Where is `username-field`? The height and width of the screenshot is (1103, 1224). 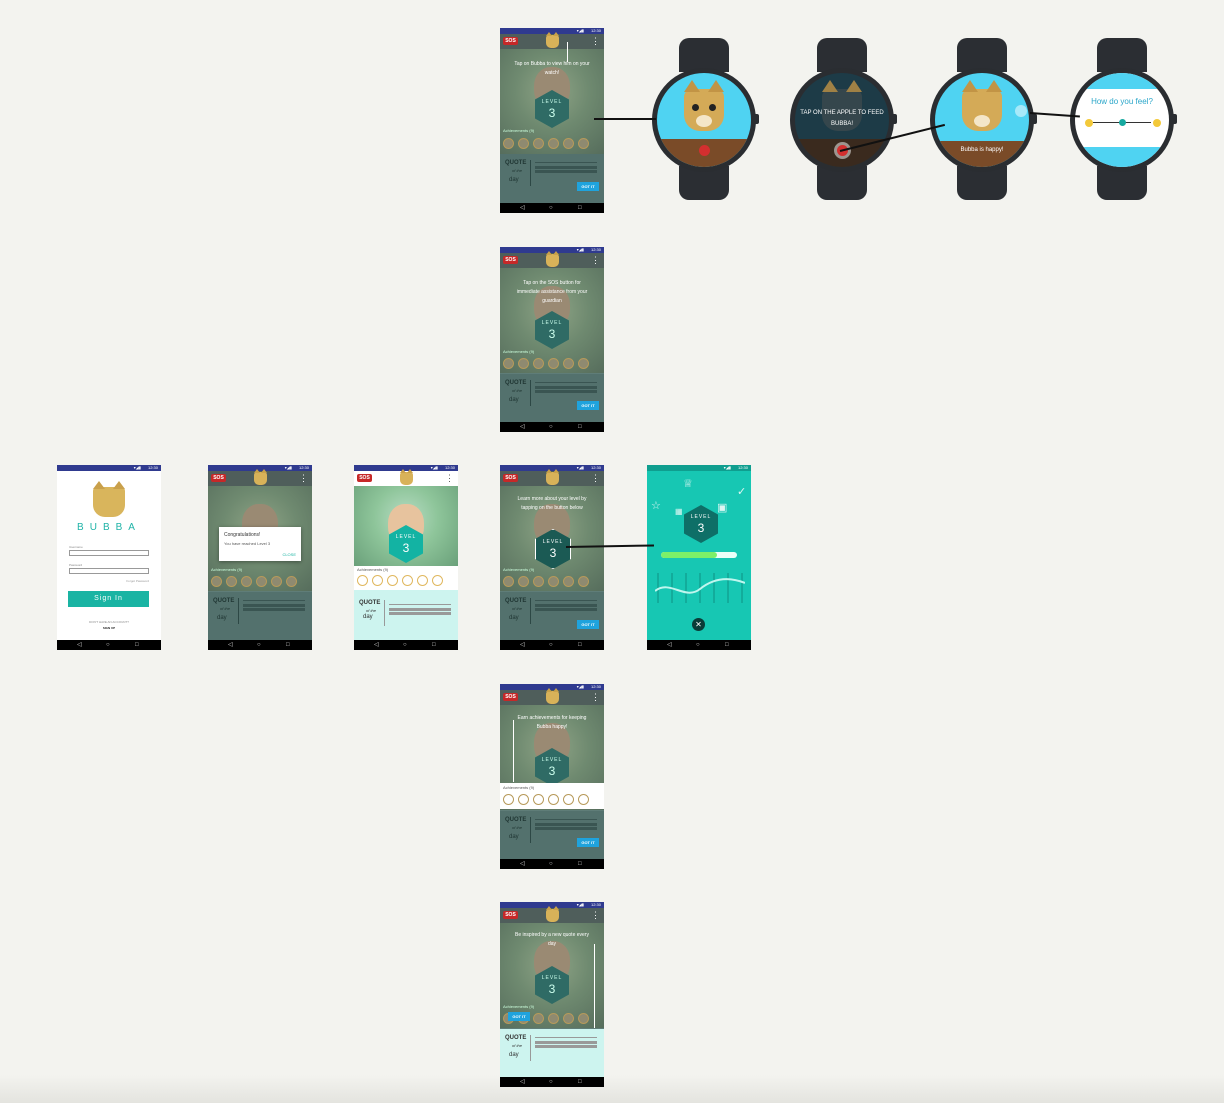
username-field is located at coordinates (109, 553).